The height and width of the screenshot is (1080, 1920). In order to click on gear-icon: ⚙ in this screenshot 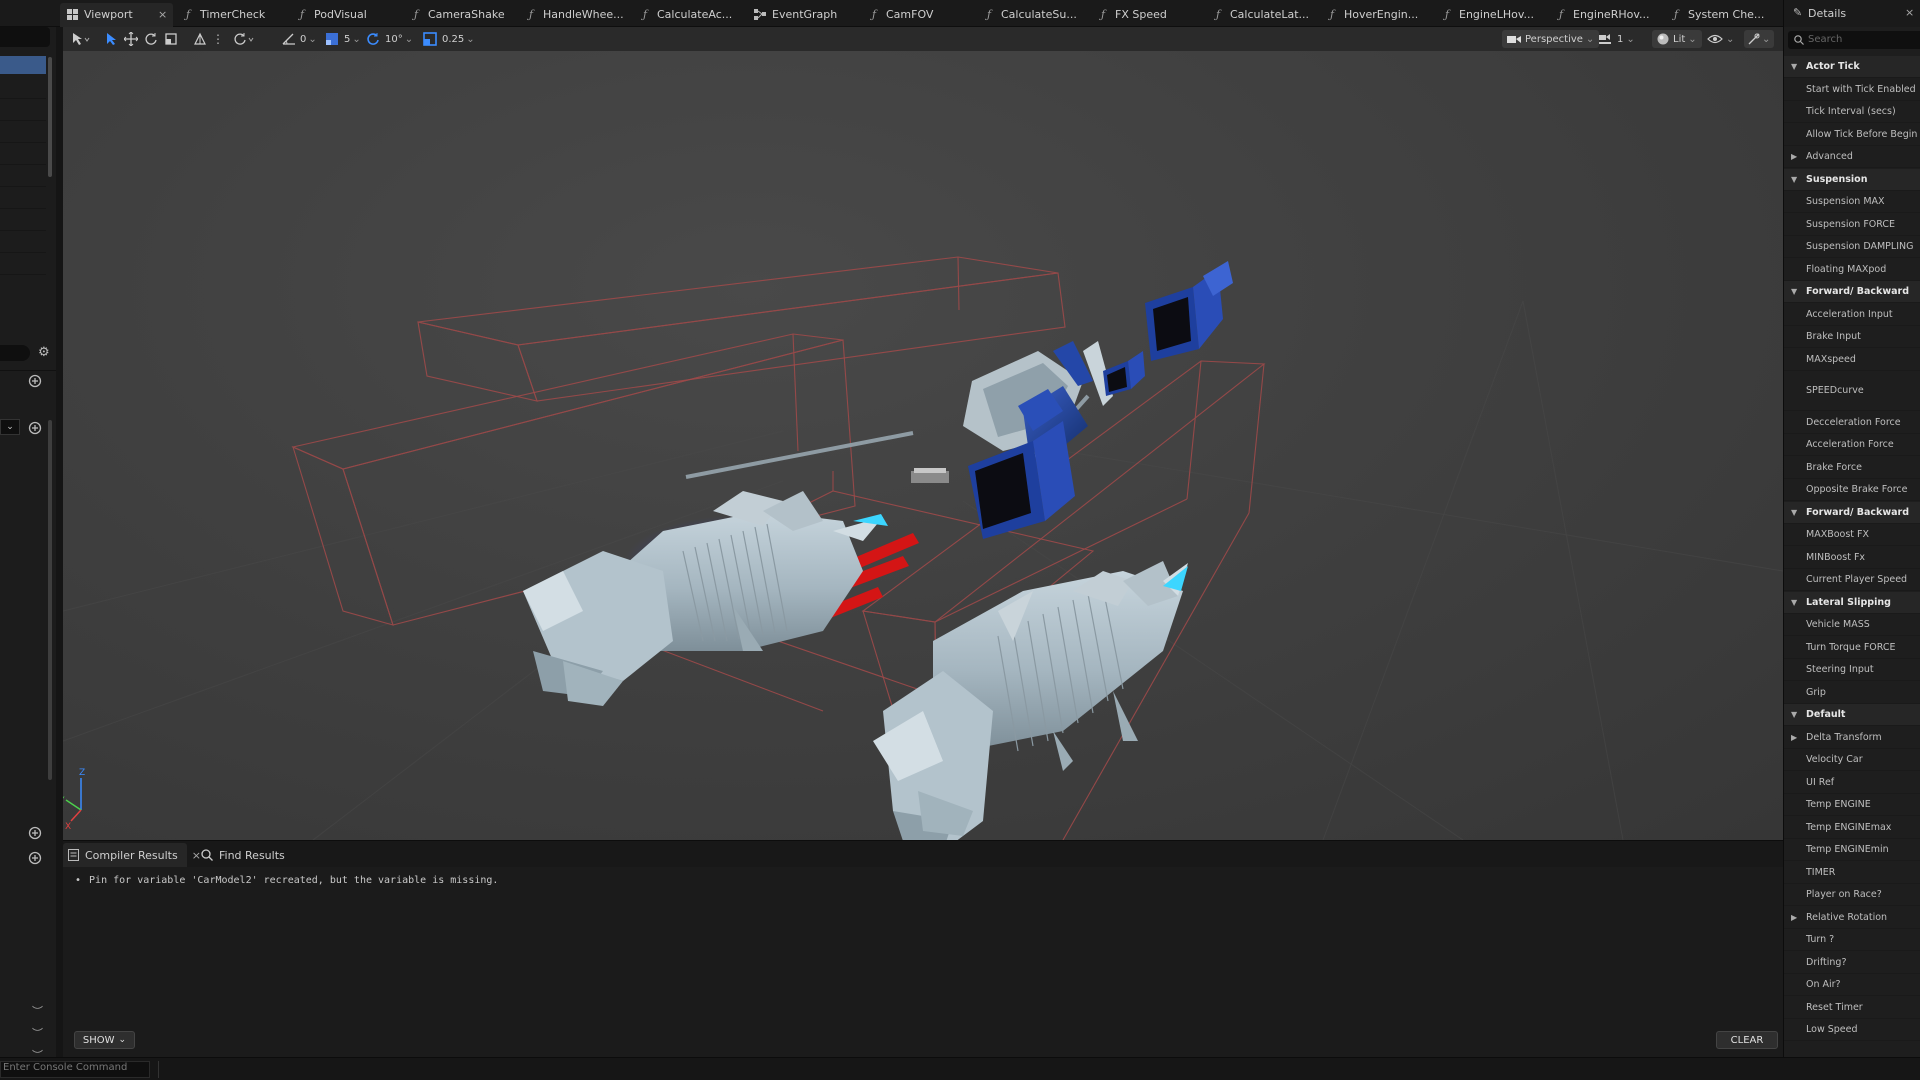, I will do `click(44, 352)`.